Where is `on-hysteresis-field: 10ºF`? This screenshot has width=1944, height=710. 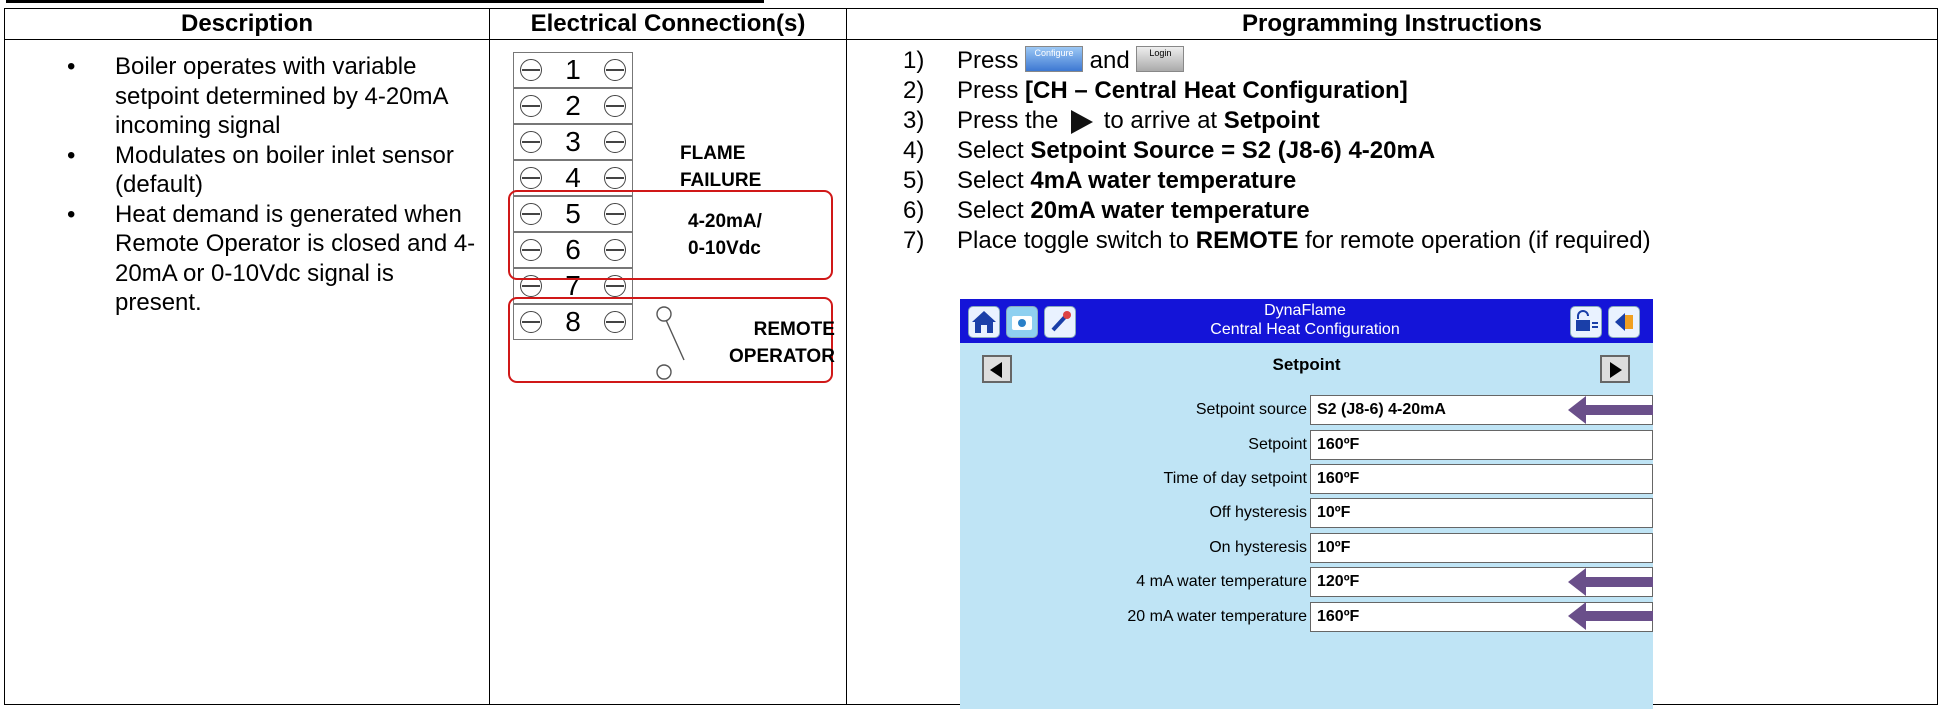
on-hysteresis-field: 10ºF is located at coordinates (1481, 548).